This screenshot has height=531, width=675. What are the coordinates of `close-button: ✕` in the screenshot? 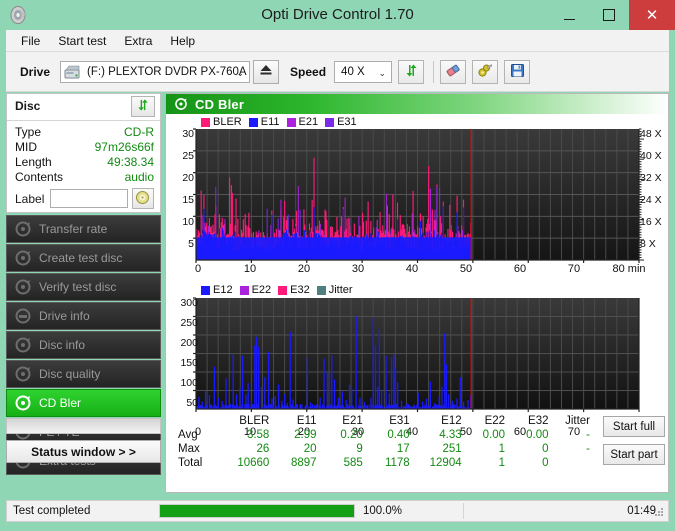 It's located at (652, 15).